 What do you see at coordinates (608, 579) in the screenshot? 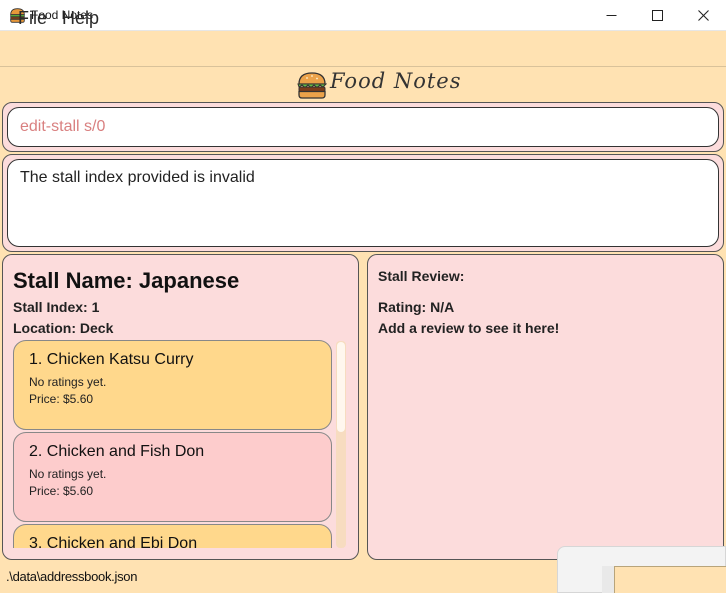
I see `overlapping-window-sidebar` at bounding box center [608, 579].